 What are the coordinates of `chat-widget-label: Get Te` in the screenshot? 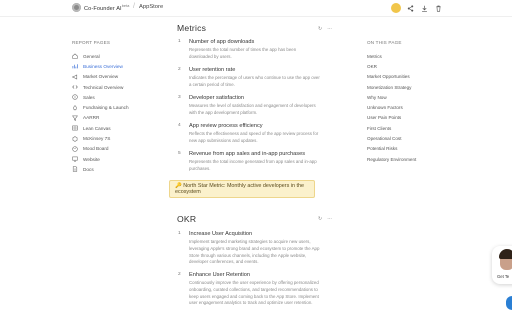 It's located at (503, 276).